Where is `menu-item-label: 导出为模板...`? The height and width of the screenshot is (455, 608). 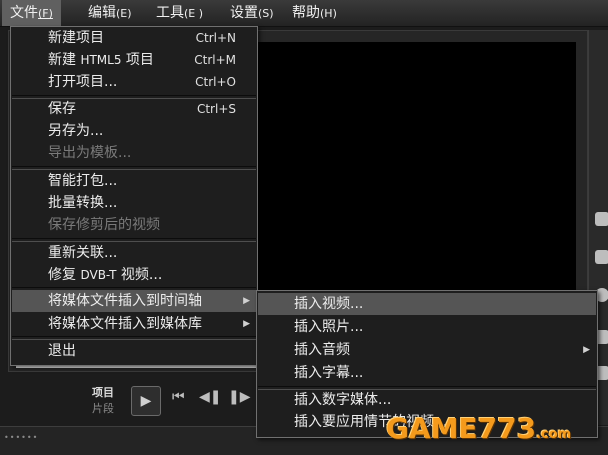 menu-item-label: 导出为模板... is located at coordinates (90, 153).